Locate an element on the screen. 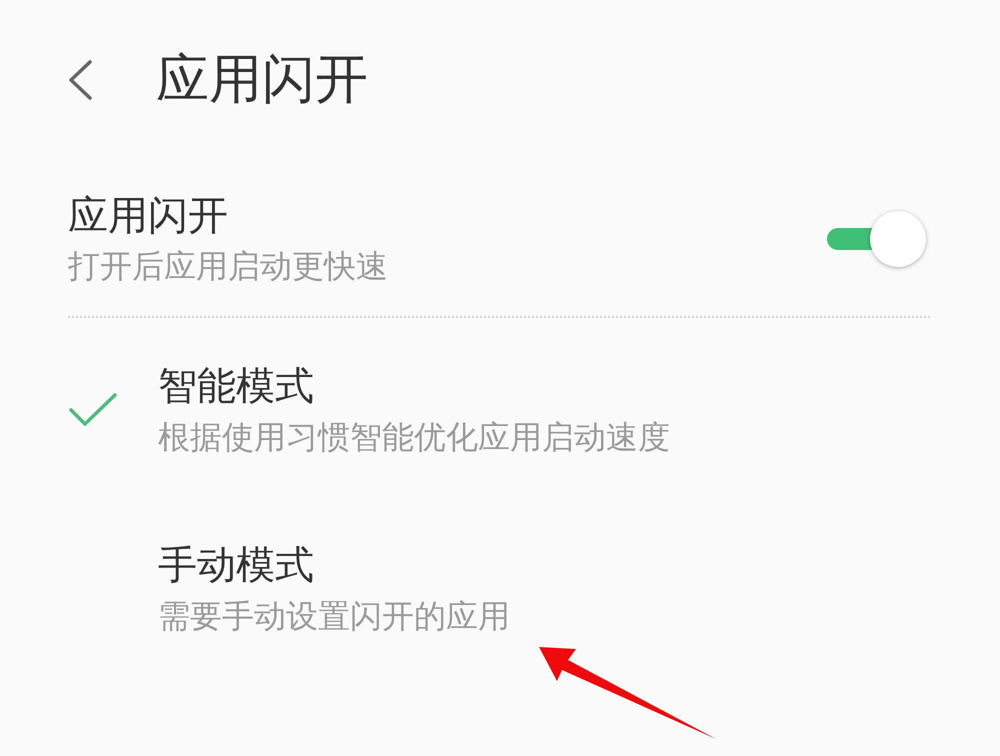  chevron-left-icon is located at coordinates (80, 80).